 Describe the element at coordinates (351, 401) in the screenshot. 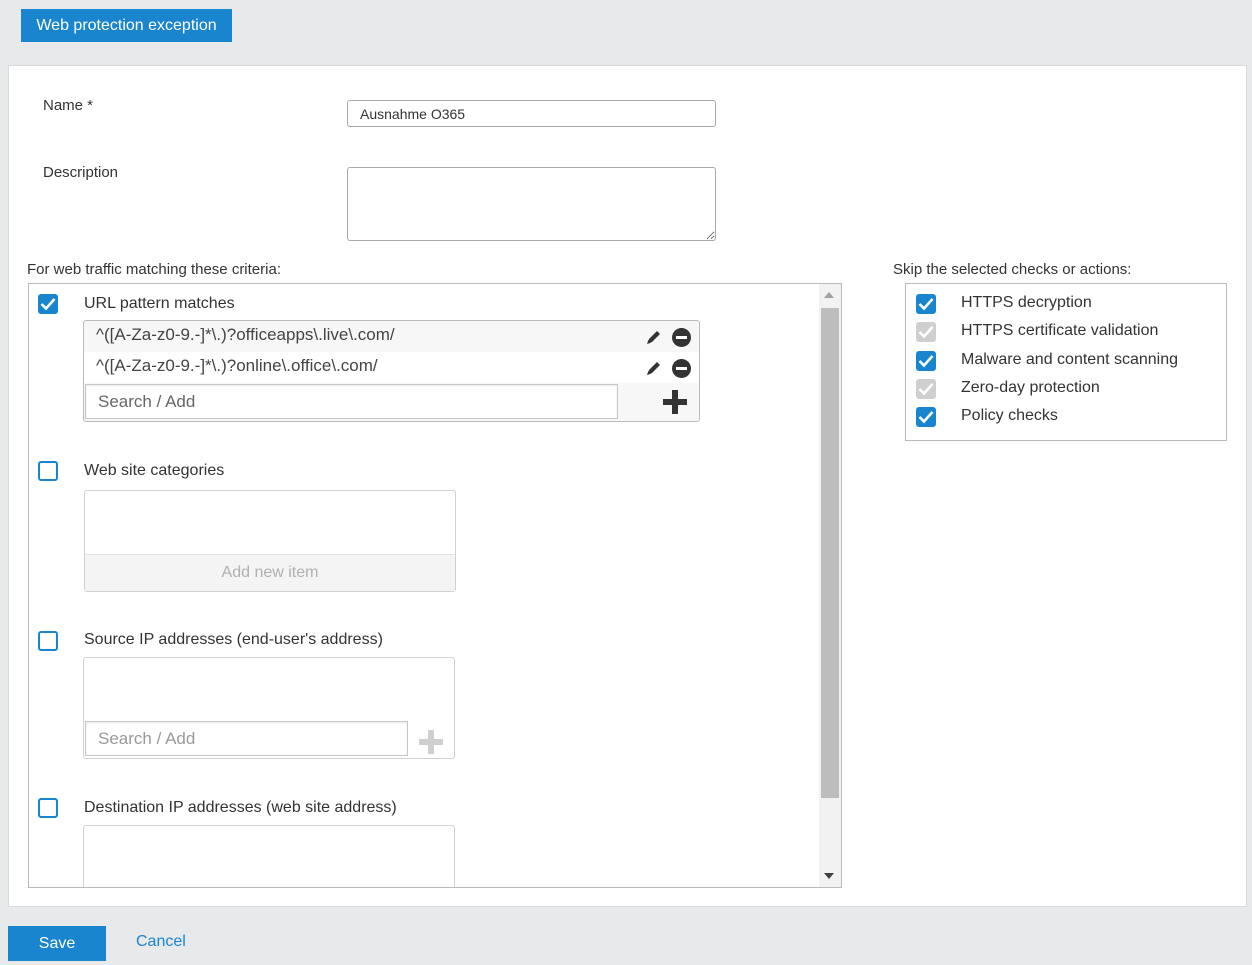

I see `url-search-add-input: Search / Add` at that location.